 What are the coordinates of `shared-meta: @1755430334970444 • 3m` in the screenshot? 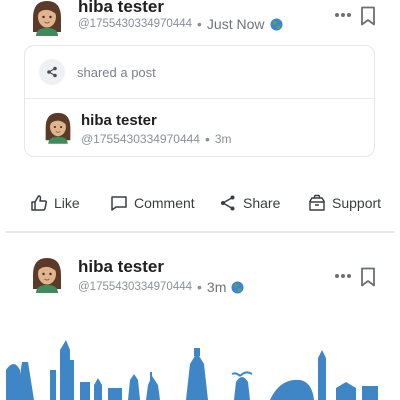 It's located at (156, 139).